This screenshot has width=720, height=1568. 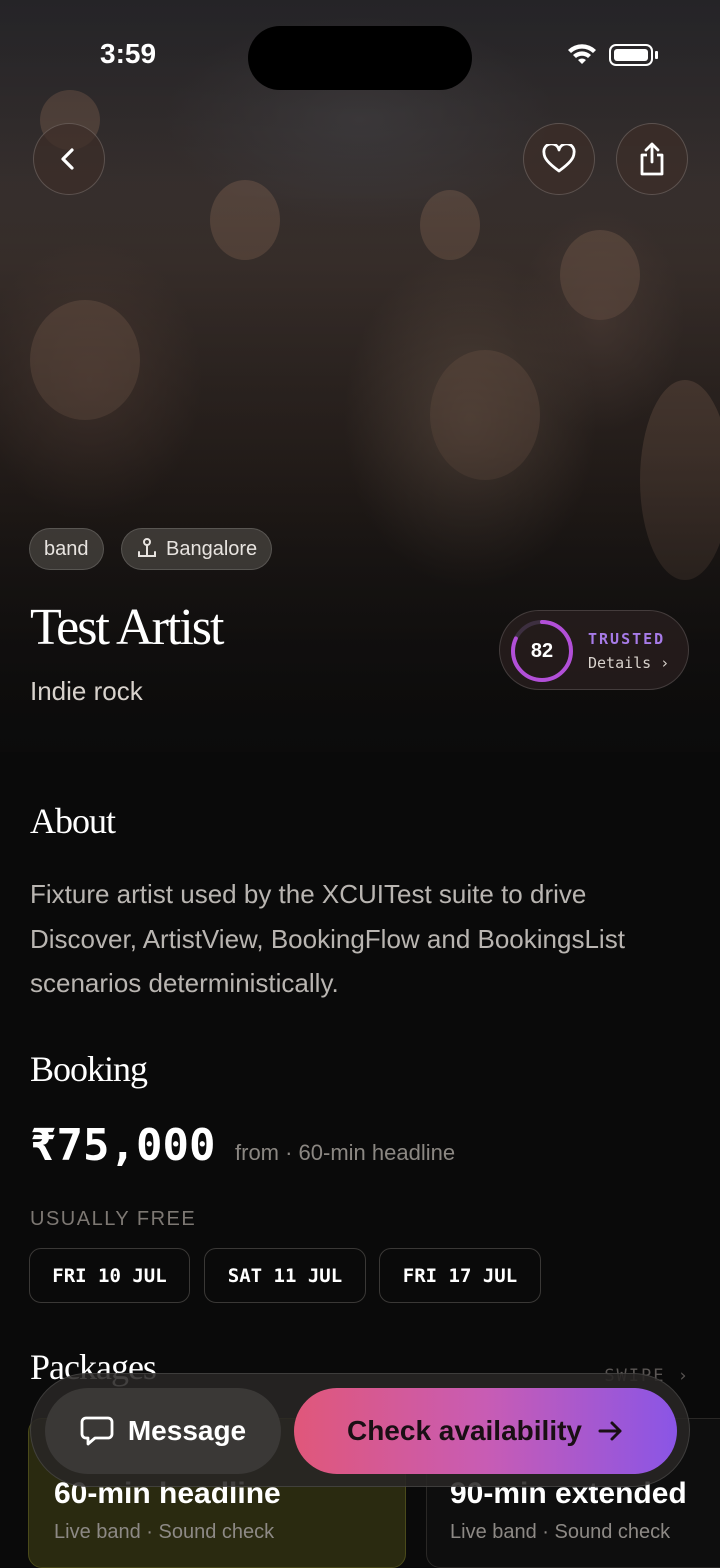 What do you see at coordinates (128, 53) in the screenshot?
I see `status-time: 3:59` at bounding box center [128, 53].